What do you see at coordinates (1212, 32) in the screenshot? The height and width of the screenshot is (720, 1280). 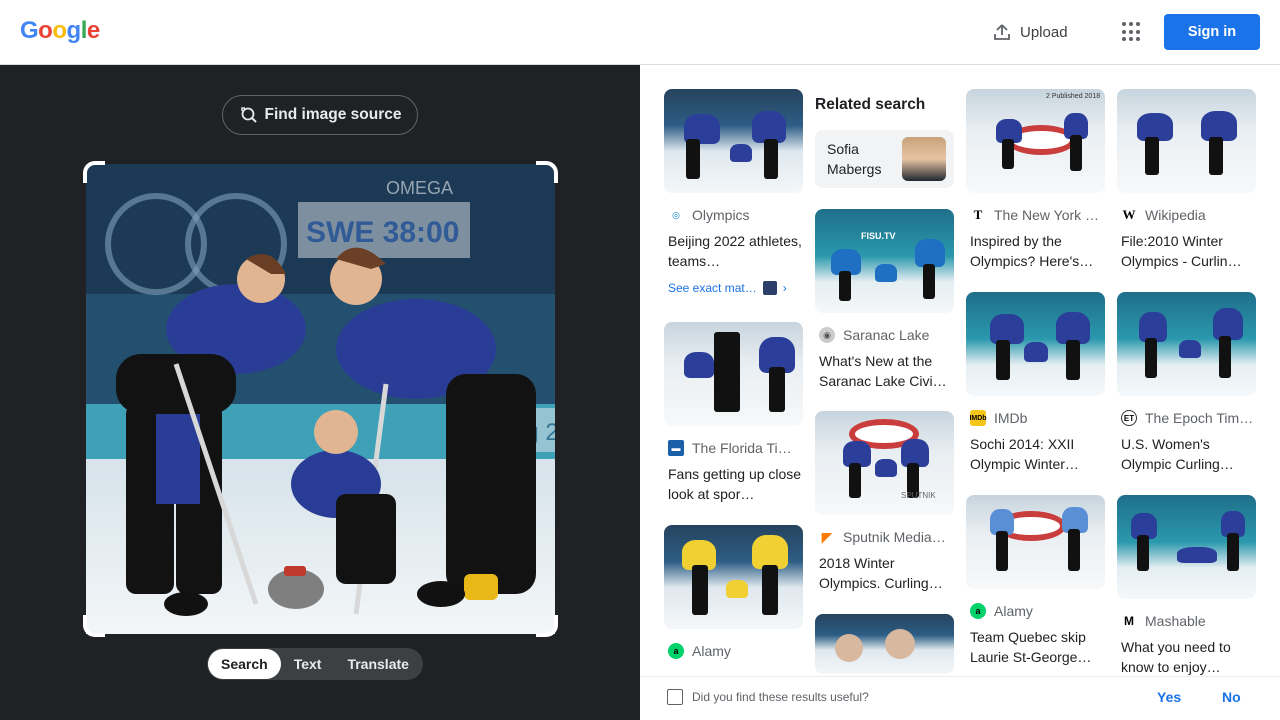 I see `sign-in-button: Sign in` at bounding box center [1212, 32].